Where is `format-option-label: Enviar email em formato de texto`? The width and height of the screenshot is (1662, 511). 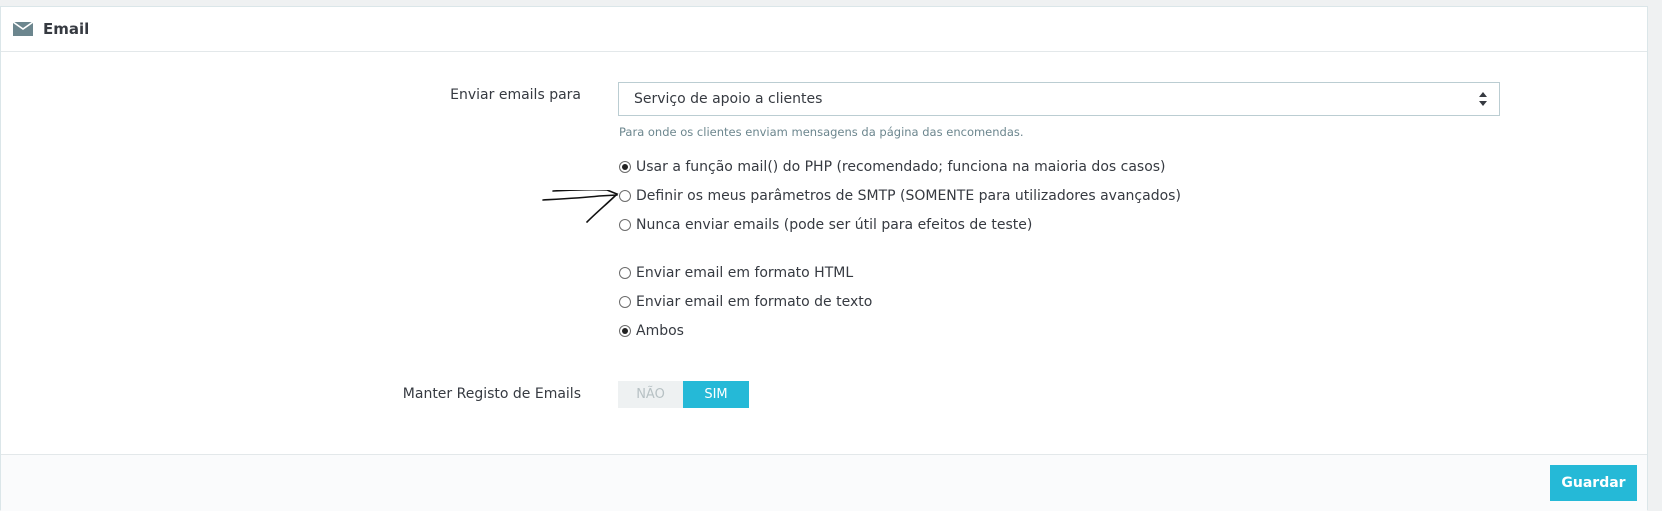
format-option-label: Enviar email em formato de texto is located at coordinates (754, 302).